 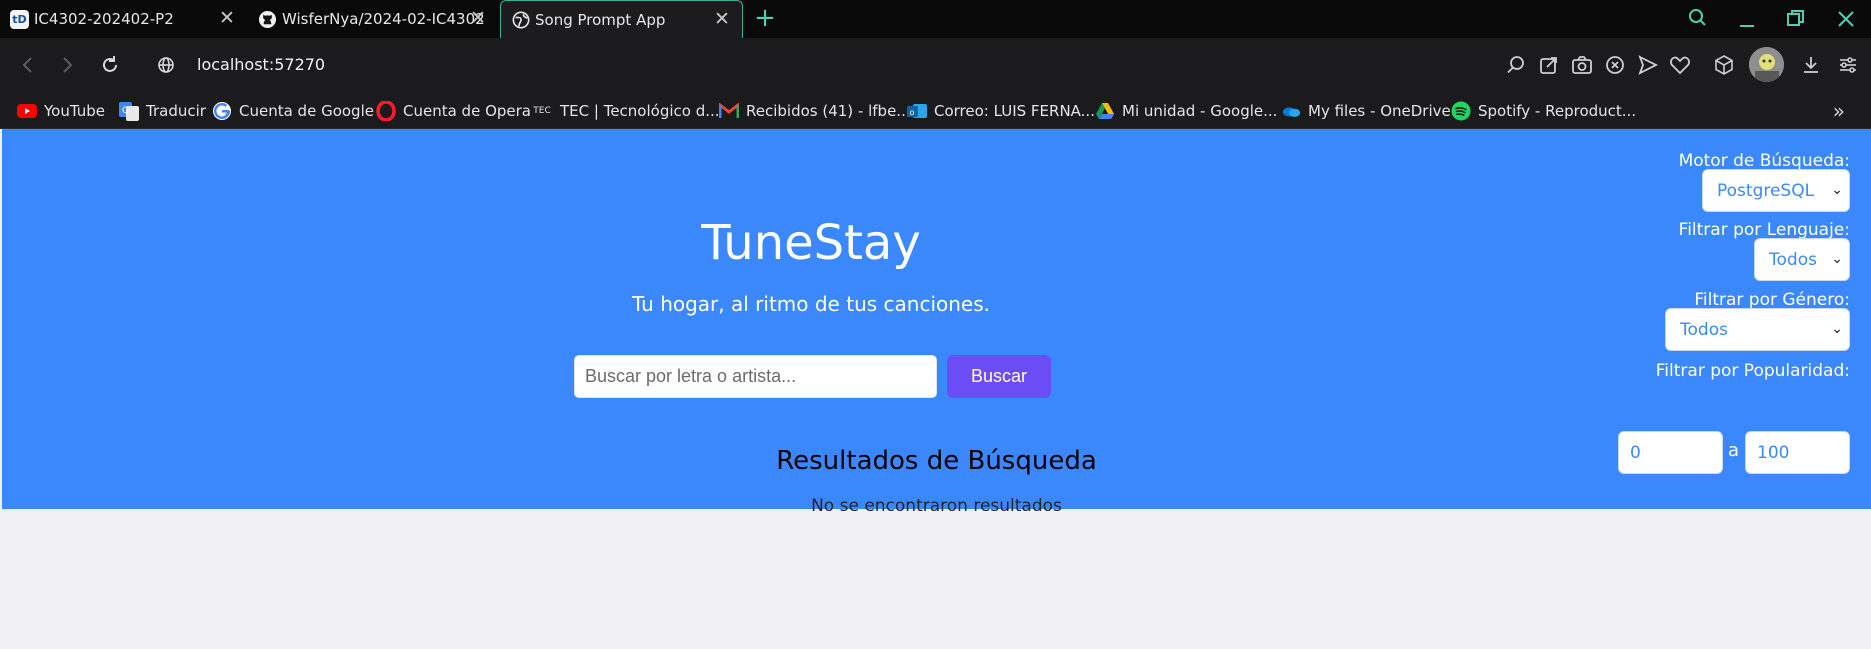 I want to click on restore-icon, so click(x=1795, y=19).